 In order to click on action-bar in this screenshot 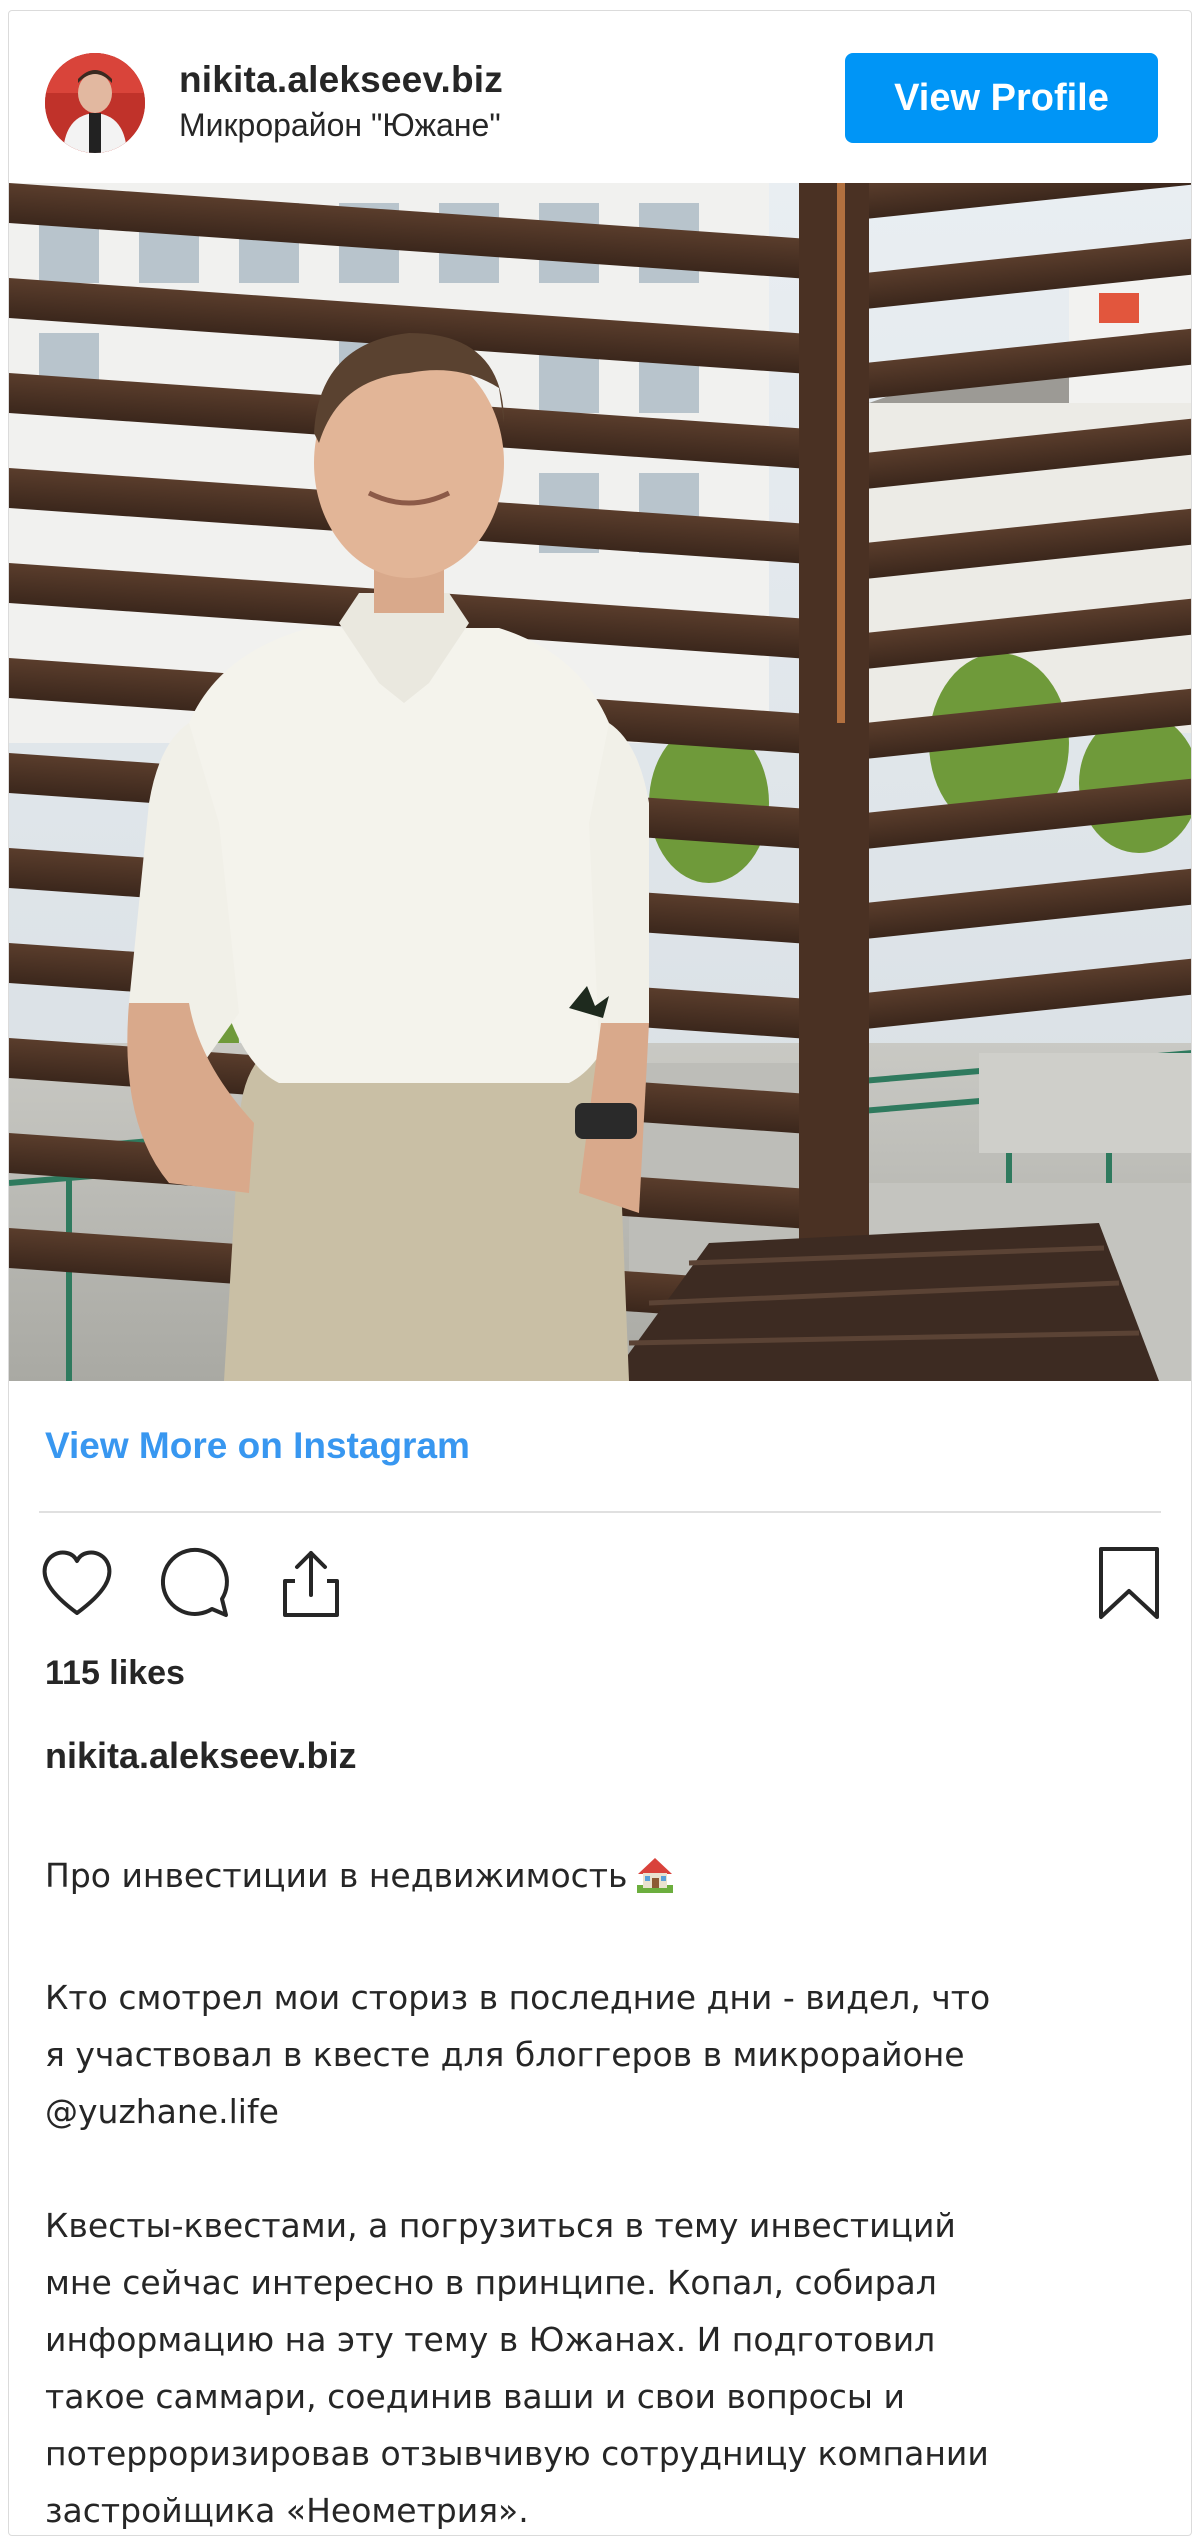, I will do `click(600, 1581)`.